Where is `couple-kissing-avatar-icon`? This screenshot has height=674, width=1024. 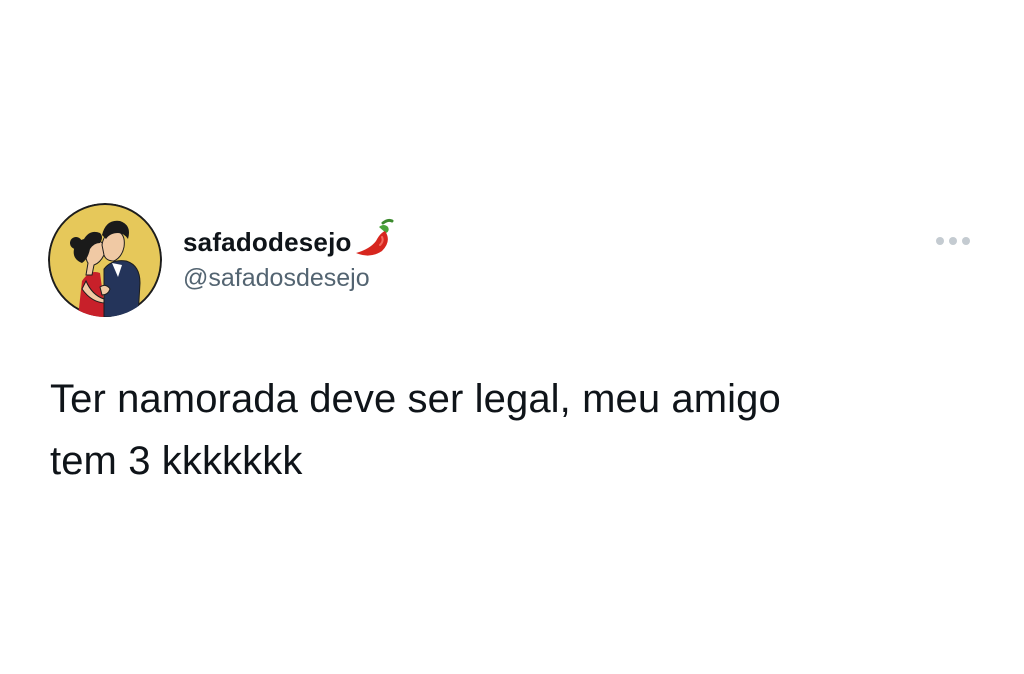
couple-kissing-avatar-icon is located at coordinates (105, 260).